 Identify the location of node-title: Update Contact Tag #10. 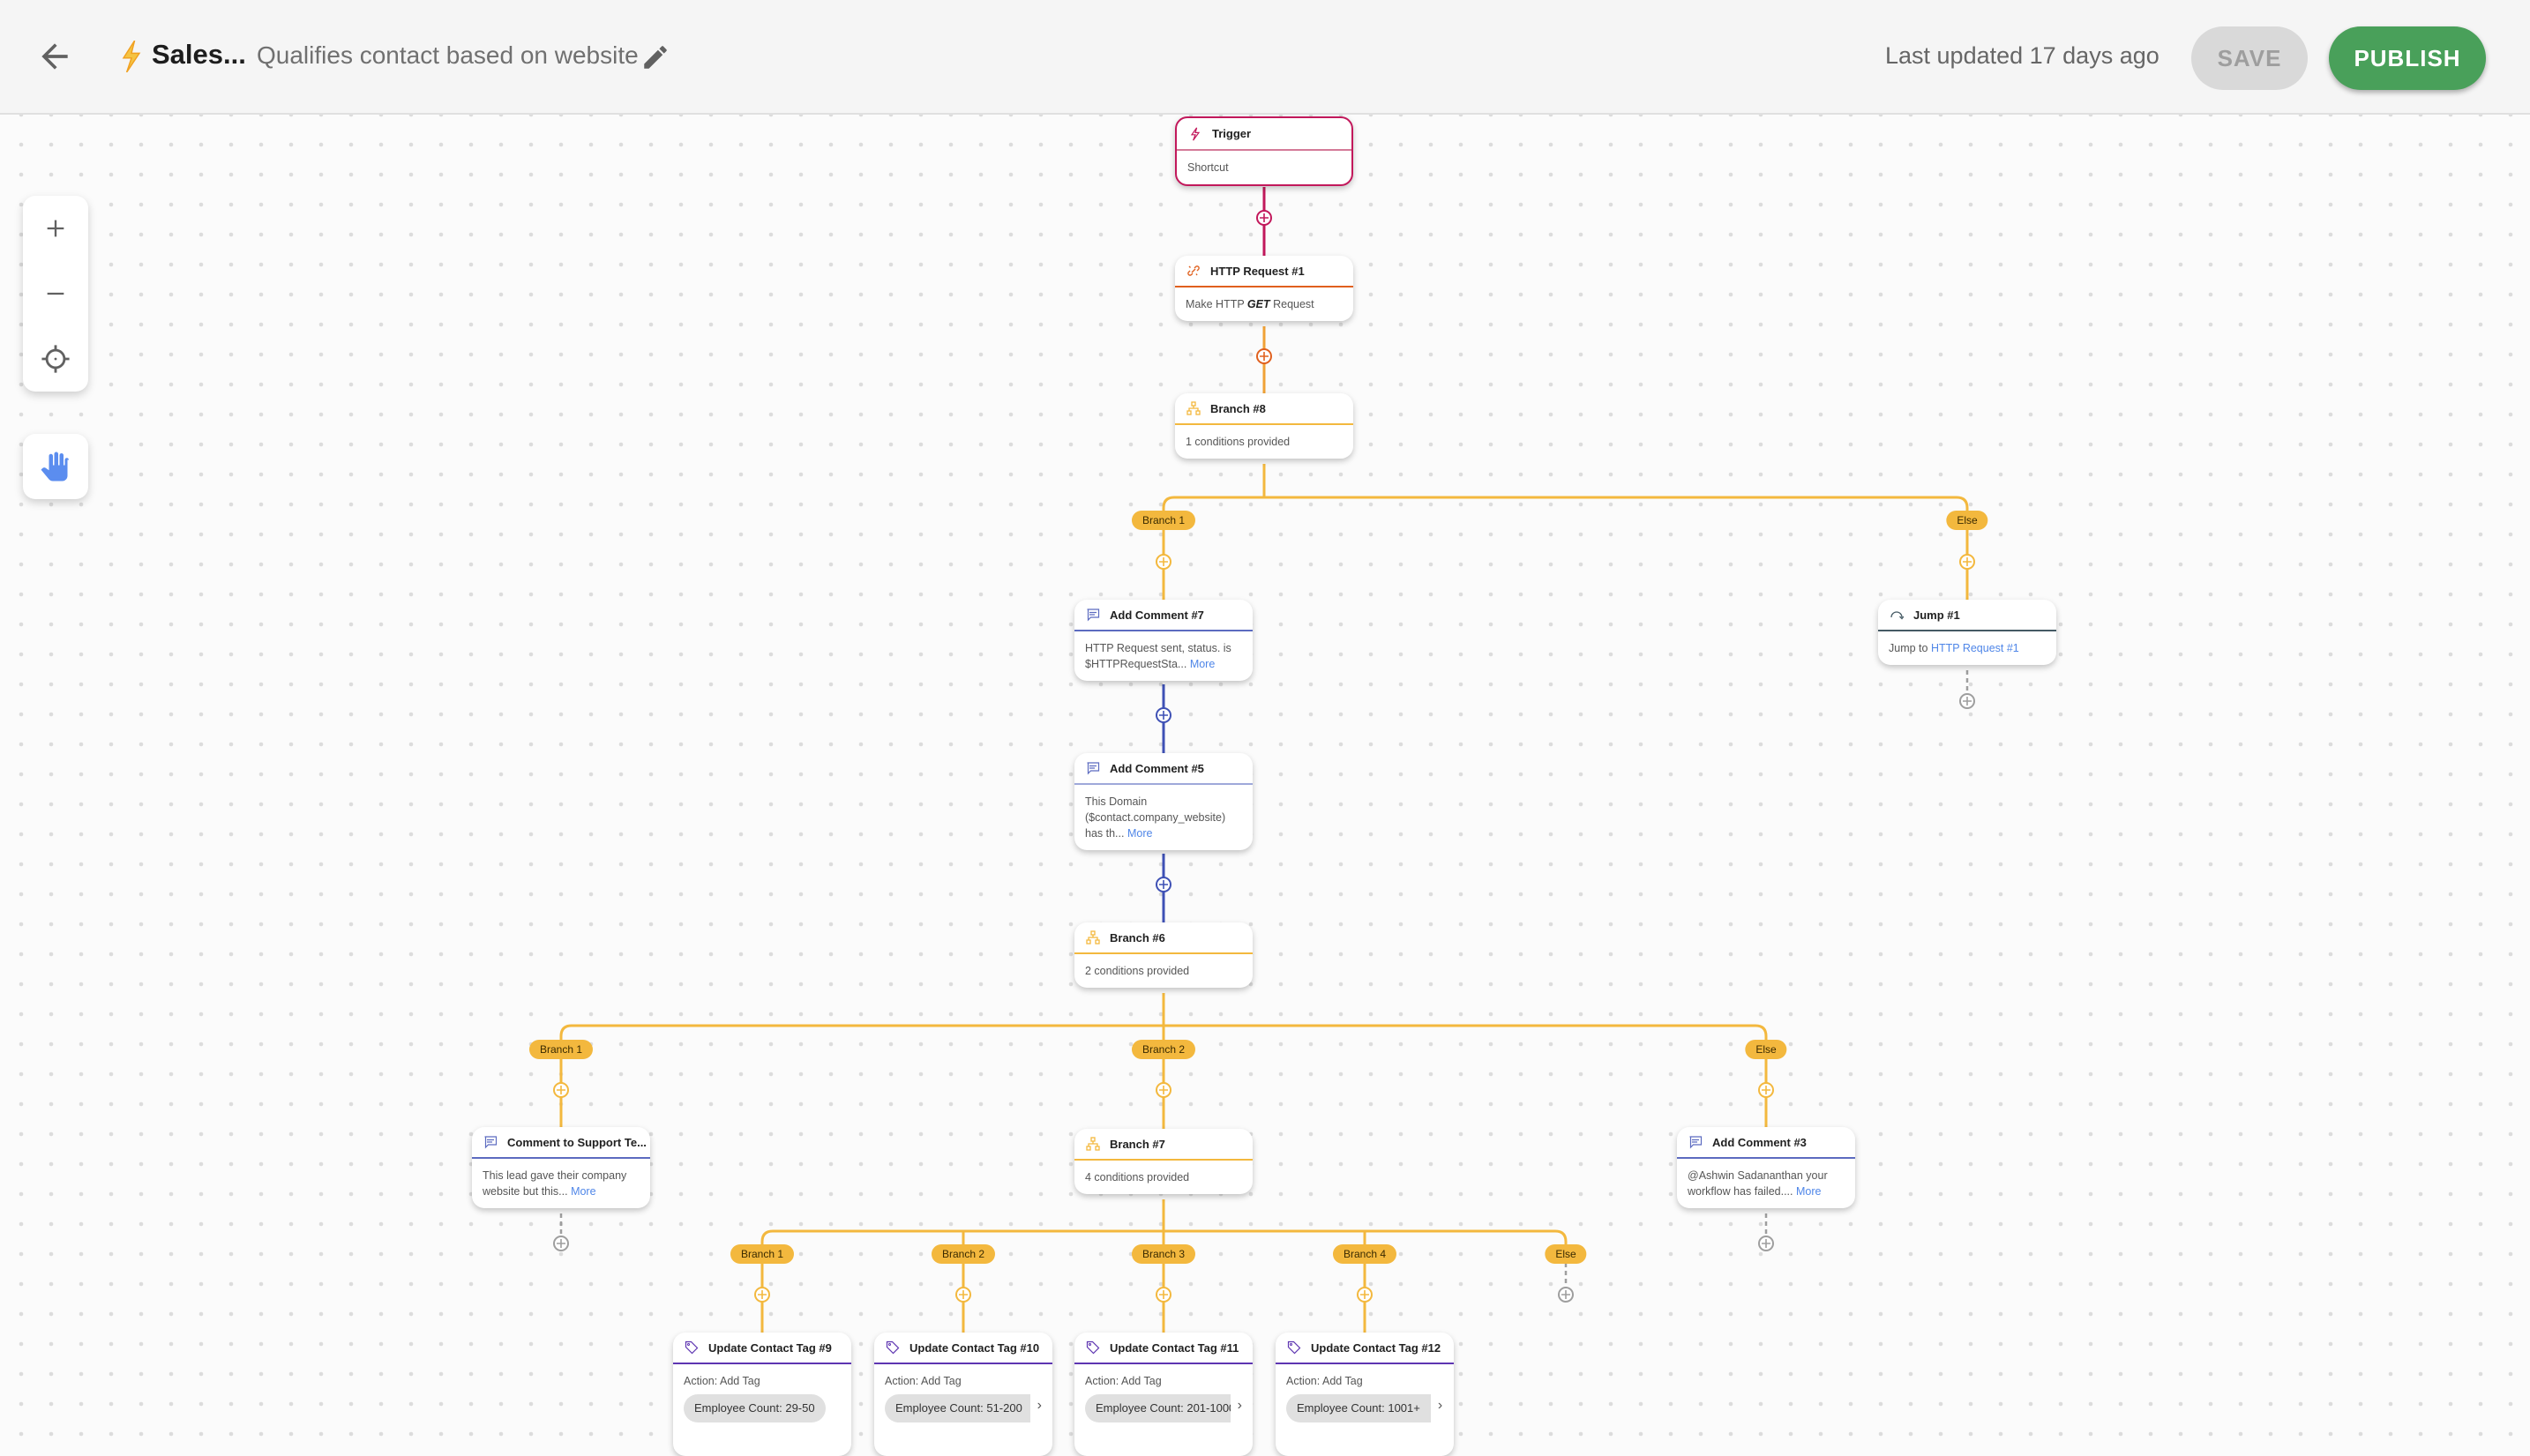
(974, 1347).